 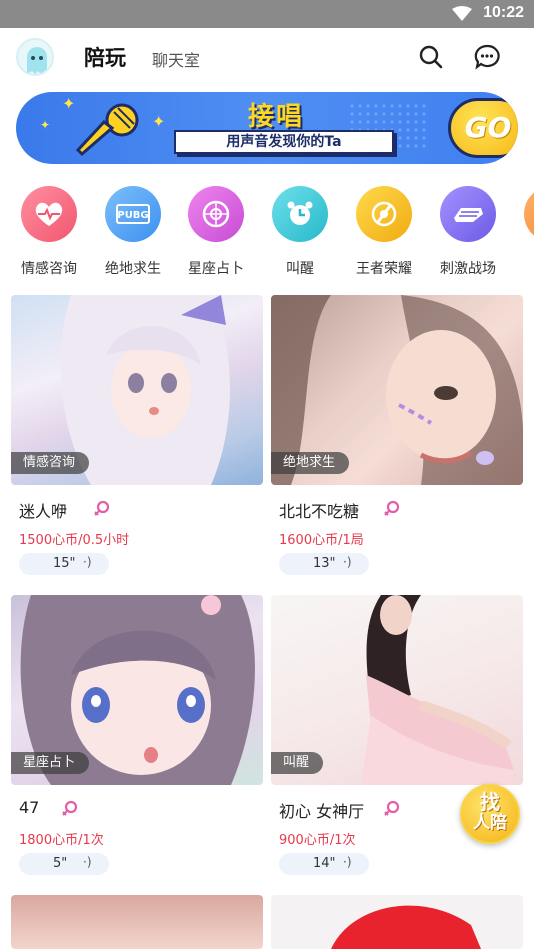 What do you see at coordinates (319, 511) in the screenshot?
I see `companion-name: 北北不吃糖` at bounding box center [319, 511].